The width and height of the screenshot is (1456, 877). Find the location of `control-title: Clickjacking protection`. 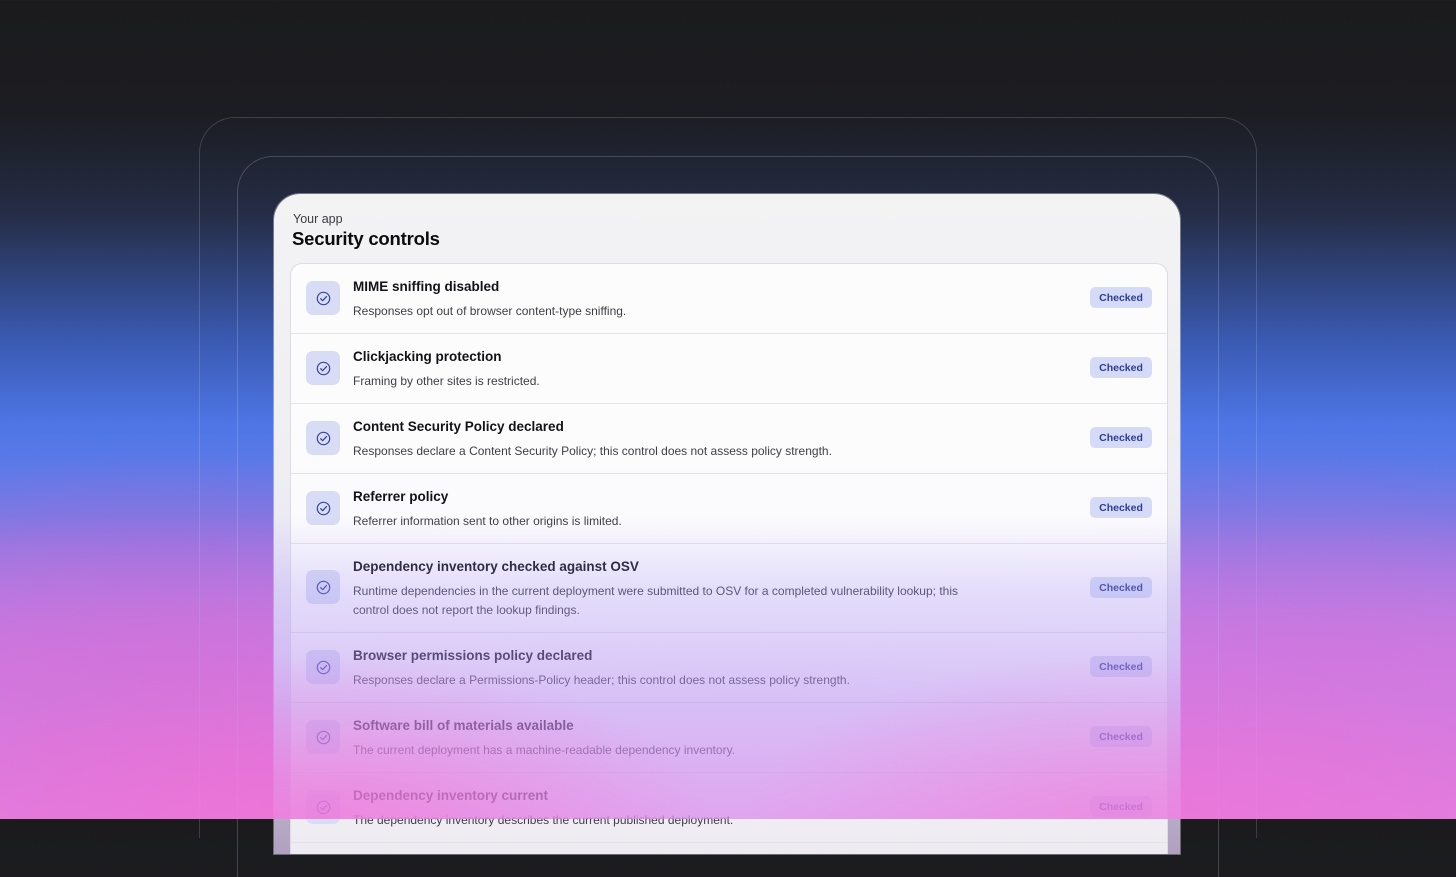

control-title: Clickjacking protection is located at coordinates (427, 356).